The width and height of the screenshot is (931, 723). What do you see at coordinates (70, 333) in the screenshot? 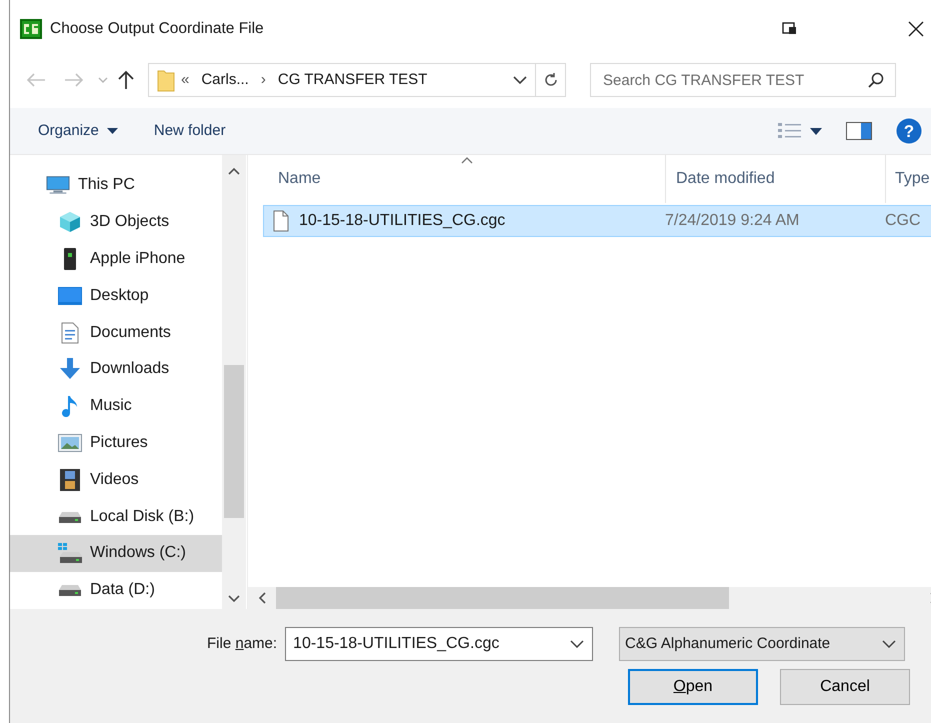
I see `document-icon` at bounding box center [70, 333].